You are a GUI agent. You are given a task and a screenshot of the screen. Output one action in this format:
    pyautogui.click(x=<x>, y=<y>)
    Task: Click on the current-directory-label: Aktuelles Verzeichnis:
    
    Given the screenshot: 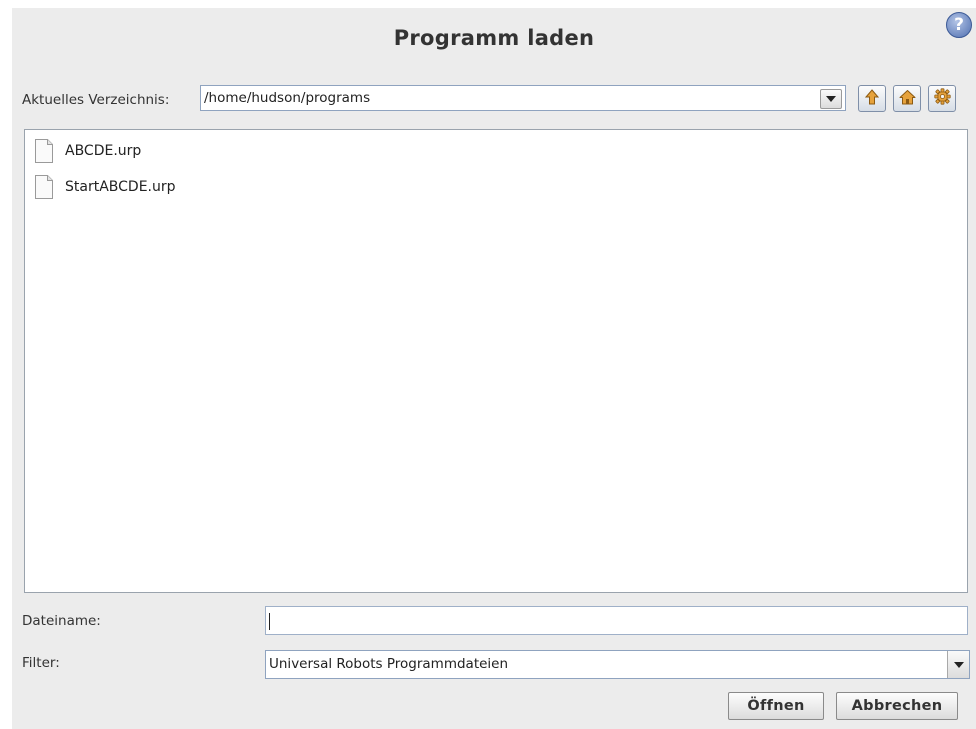 What is the action you would take?
    pyautogui.click(x=96, y=100)
    